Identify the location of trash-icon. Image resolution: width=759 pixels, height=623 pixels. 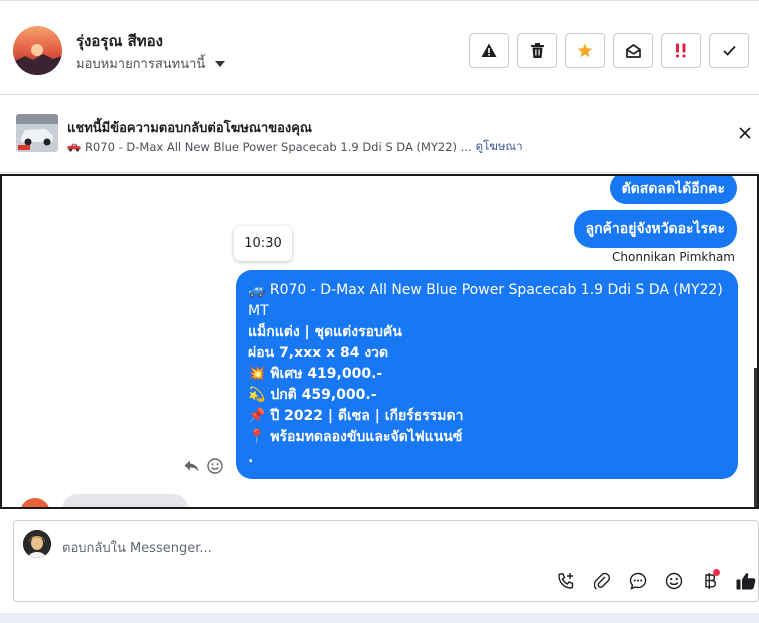
(537, 50).